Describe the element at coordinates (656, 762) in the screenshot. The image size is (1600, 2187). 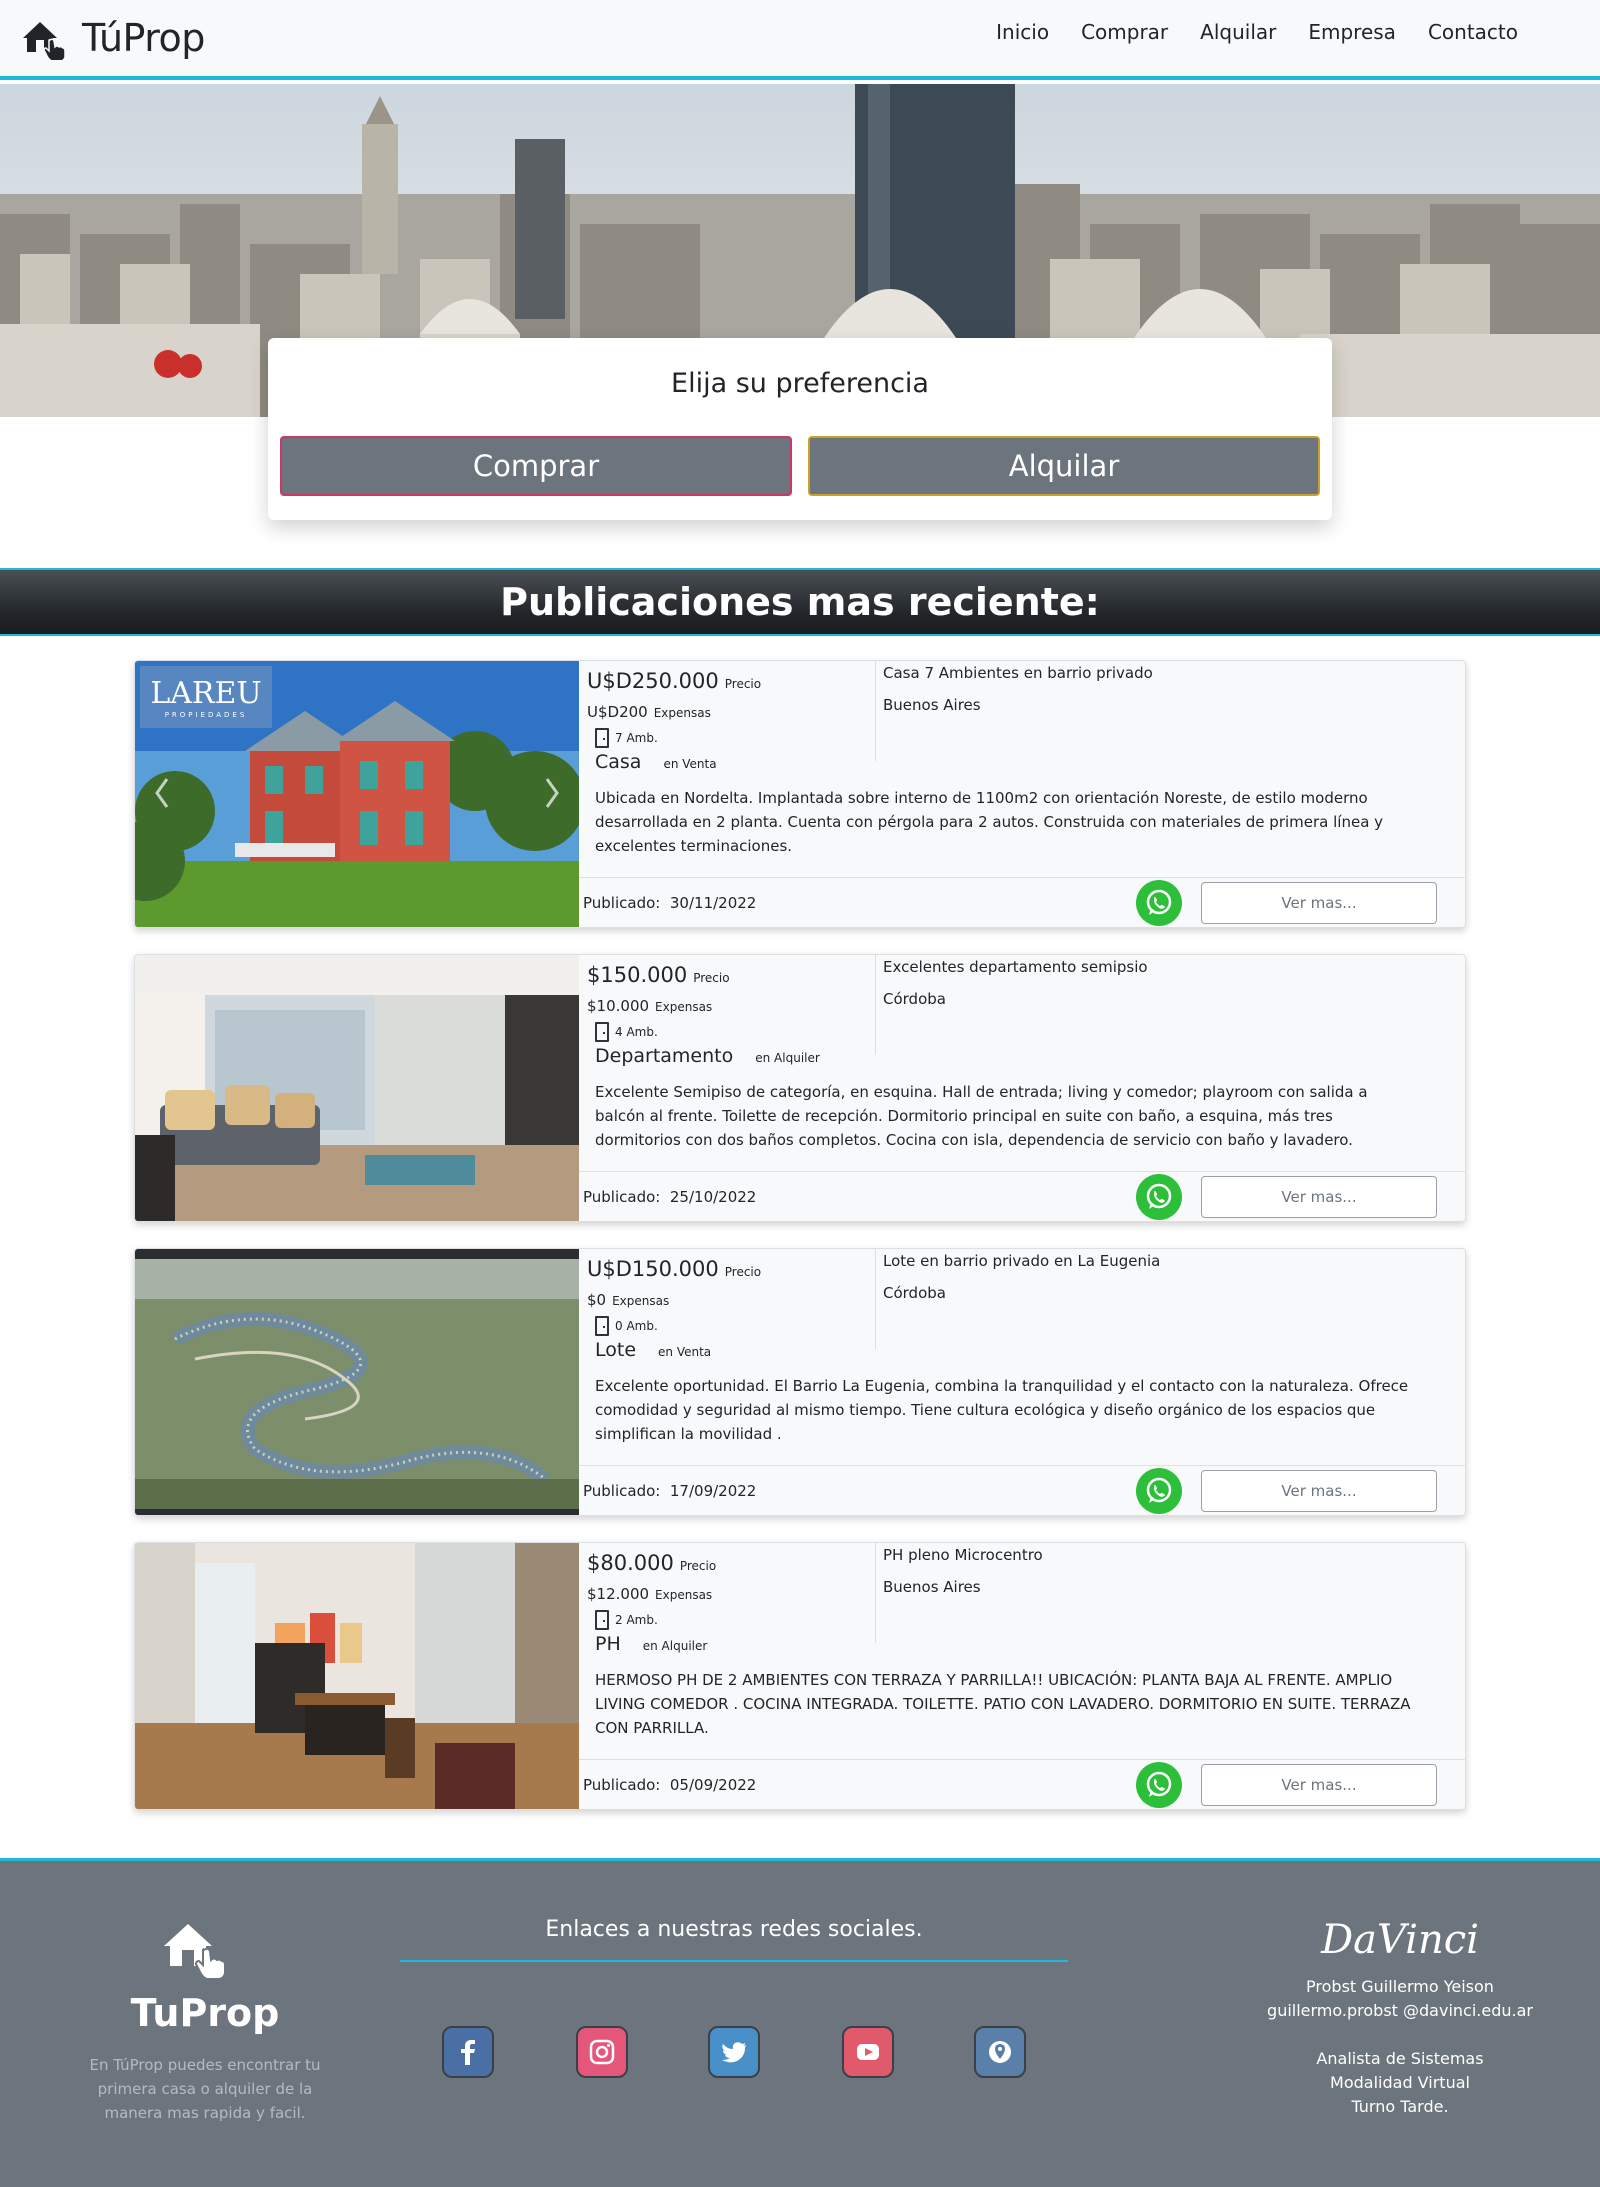
I see `listing-type: Casa en Venta` at that location.